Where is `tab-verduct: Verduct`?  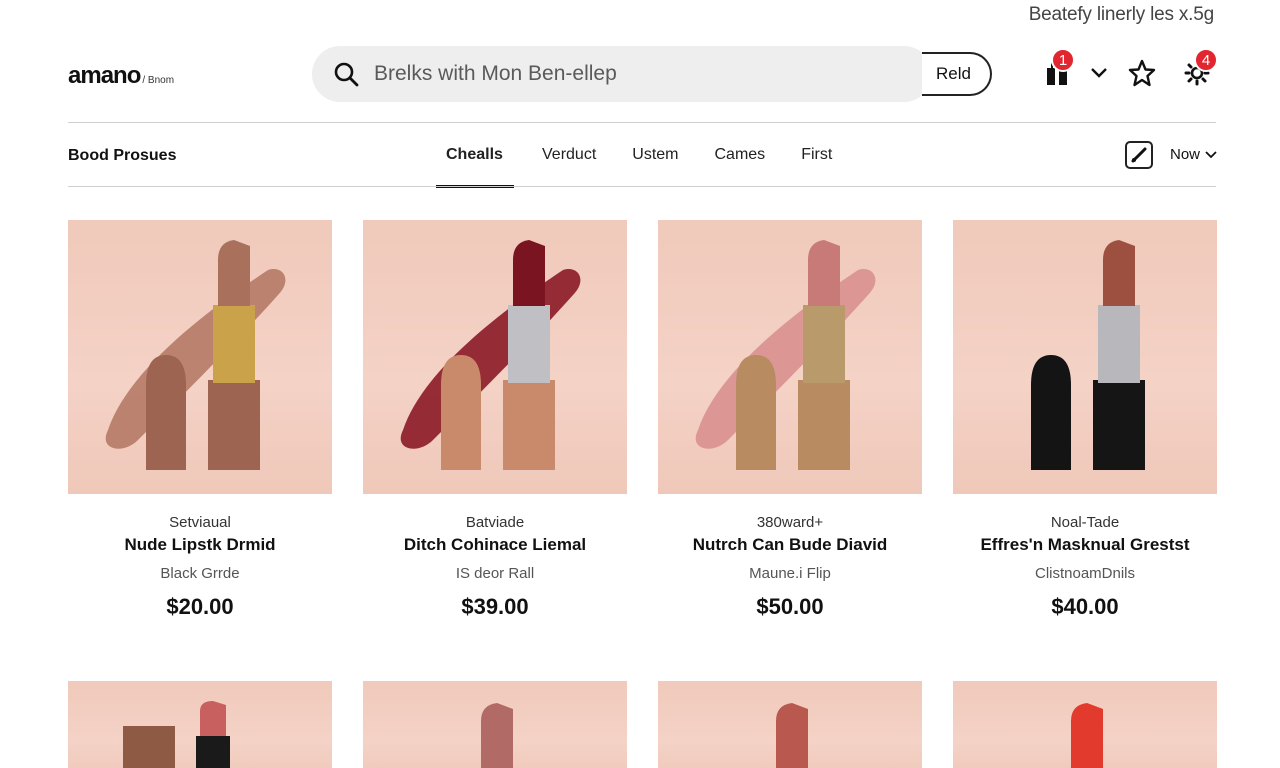
tab-verduct: Verduct is located at coordinates (569, 155).